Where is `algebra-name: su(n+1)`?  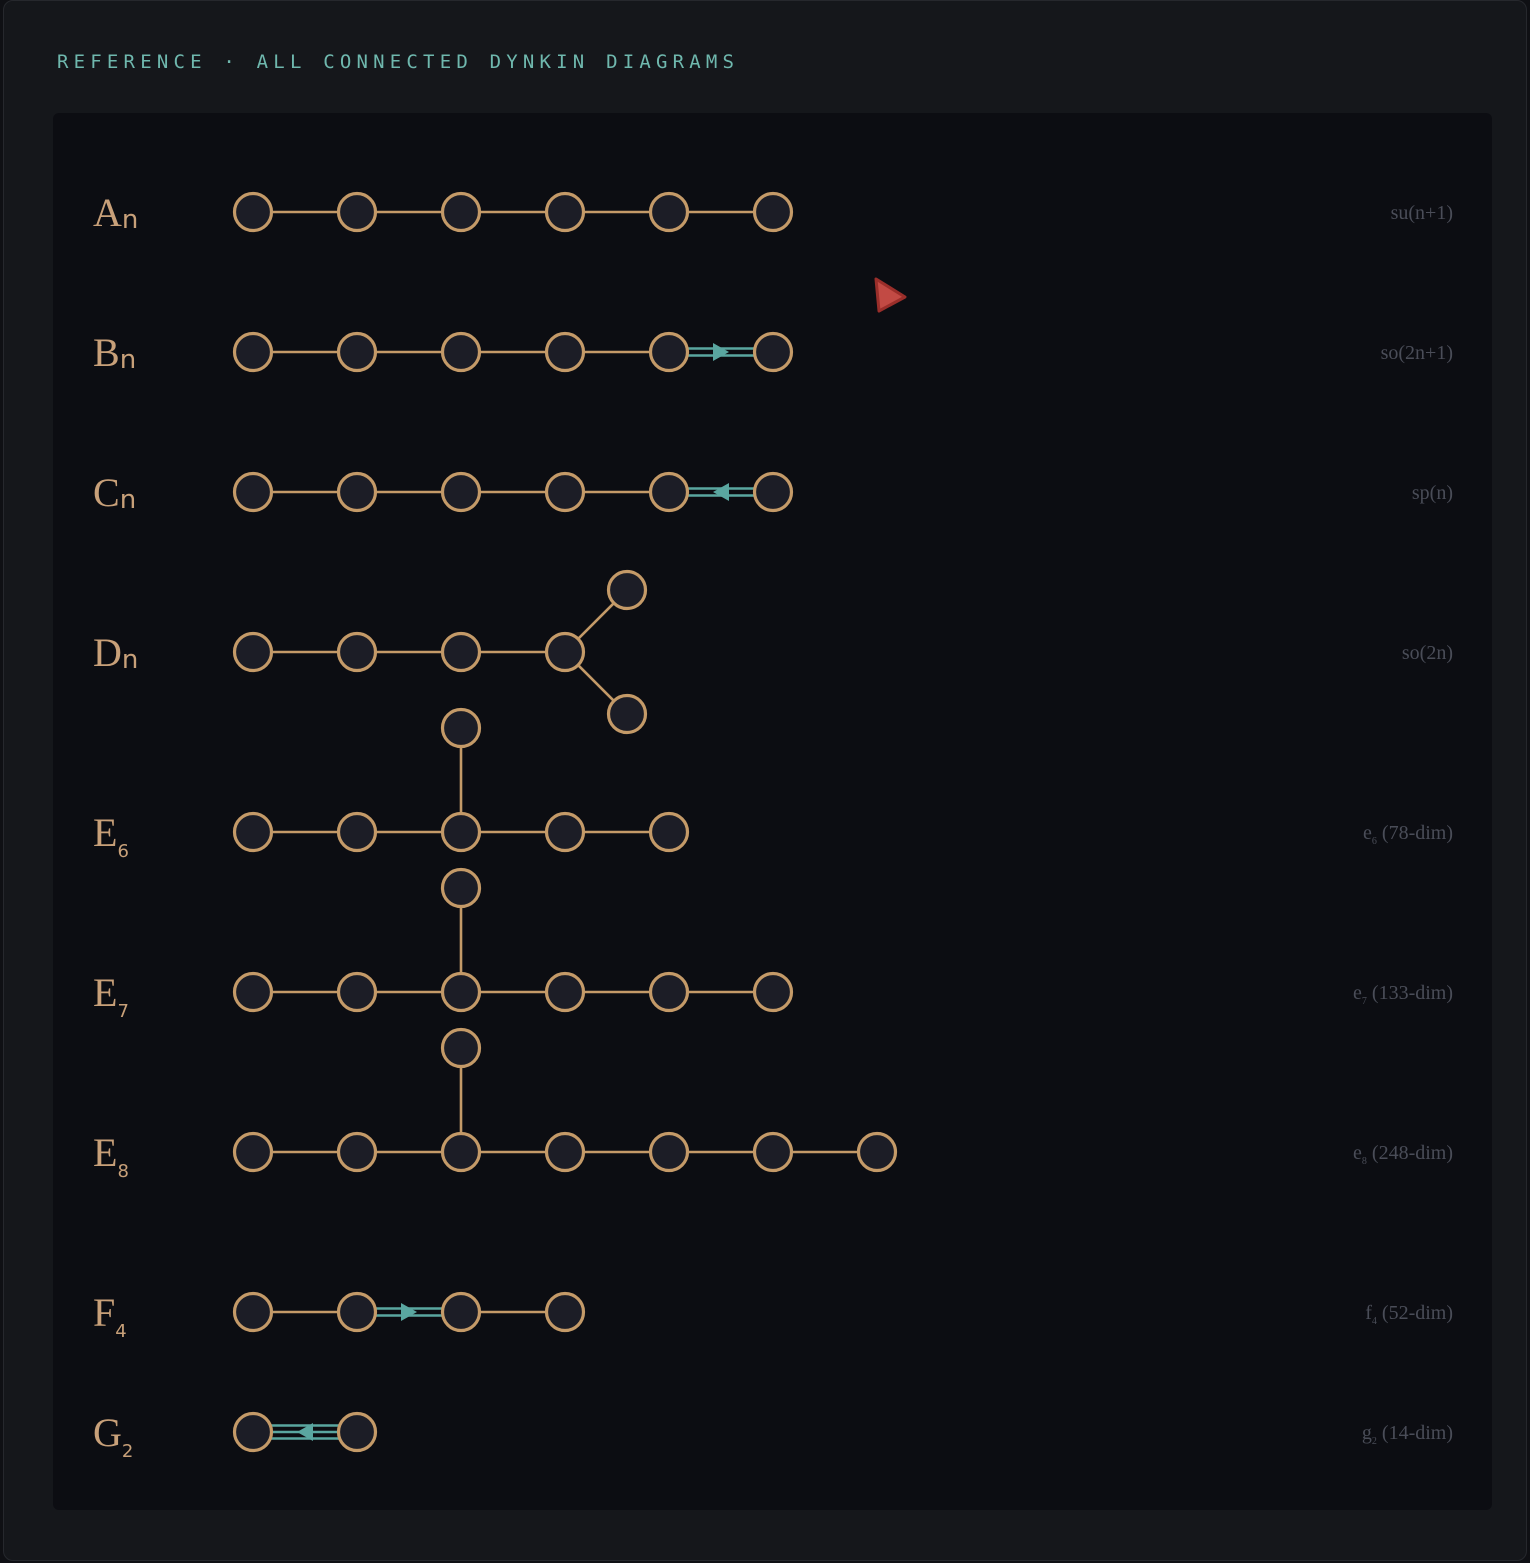
algebra-name: su(n+1) is located at coordinates (1422, 213).